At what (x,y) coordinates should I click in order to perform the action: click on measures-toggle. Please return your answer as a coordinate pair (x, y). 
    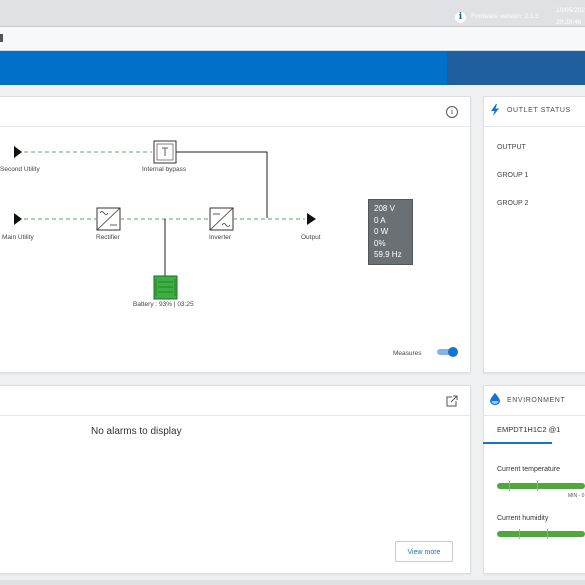
    Looking at the image, I should click on (448, 352).